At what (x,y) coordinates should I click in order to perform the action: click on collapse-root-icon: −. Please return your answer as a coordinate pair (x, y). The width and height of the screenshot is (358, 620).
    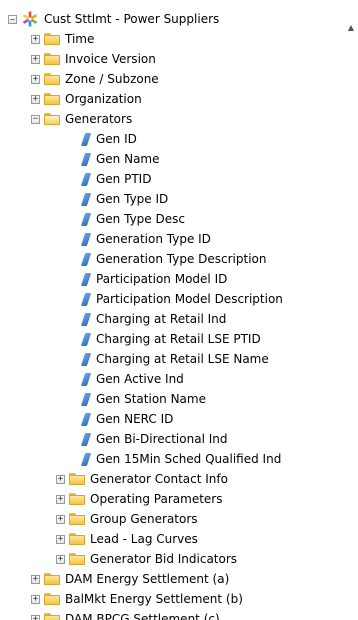
    Looking at the image, I should click on (12, 19).